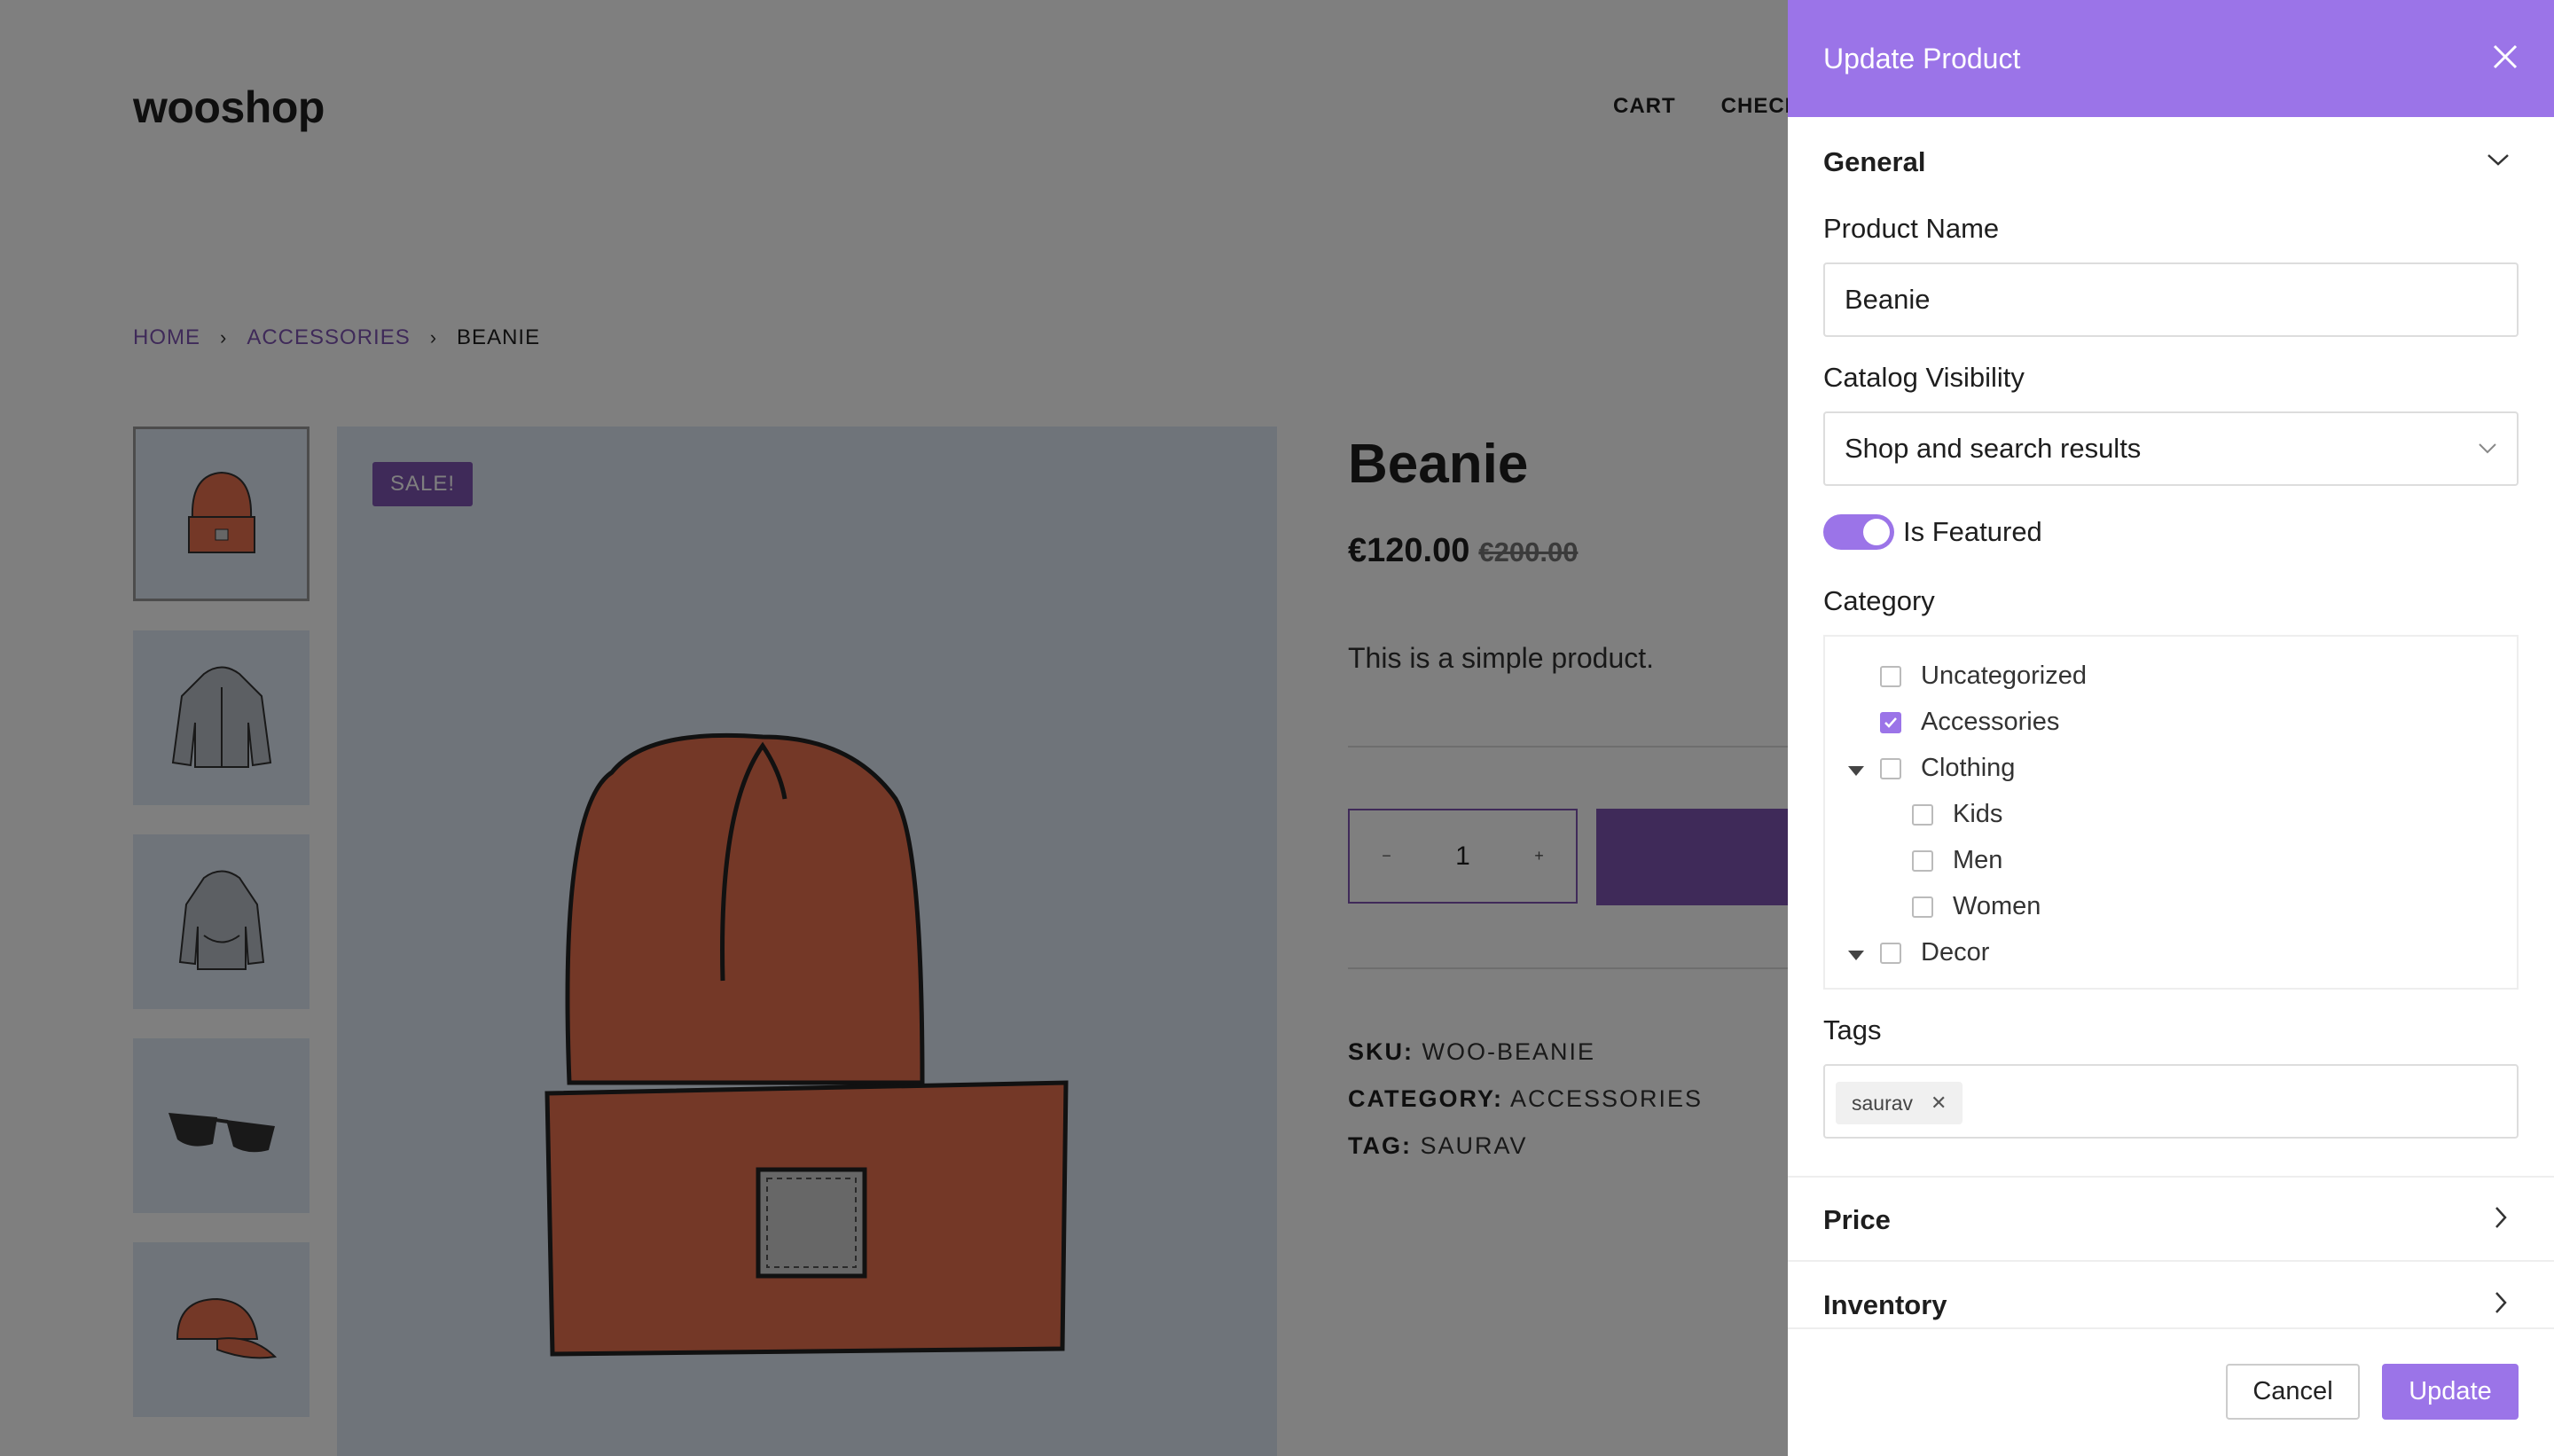 The image size is (2554, 1456). What do you see at coordinates (1883, 1103) in the screenshot?
I see `tag-chip-label: saurav` at bounding box center [1883, 1103].